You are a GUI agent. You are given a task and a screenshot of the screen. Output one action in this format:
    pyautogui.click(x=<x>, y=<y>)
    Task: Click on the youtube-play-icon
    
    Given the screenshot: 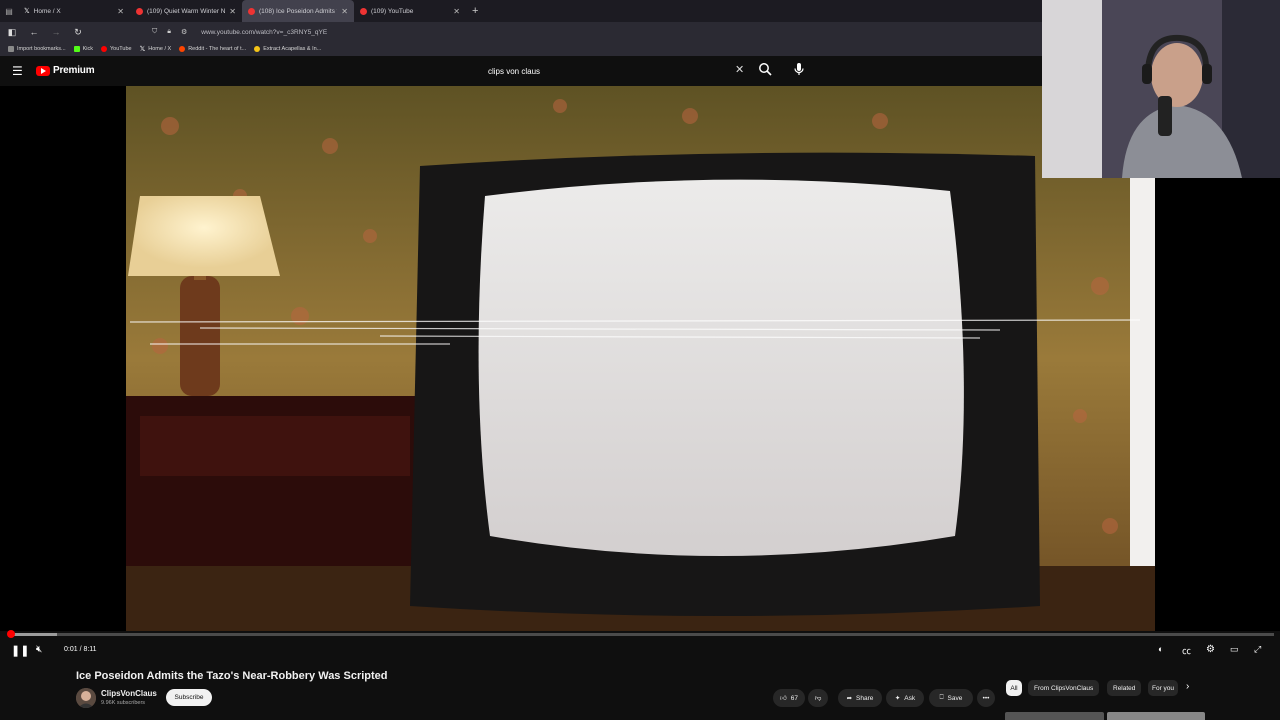 What is the action you would take?
    pyautogui.click(x=43, y=70)
    